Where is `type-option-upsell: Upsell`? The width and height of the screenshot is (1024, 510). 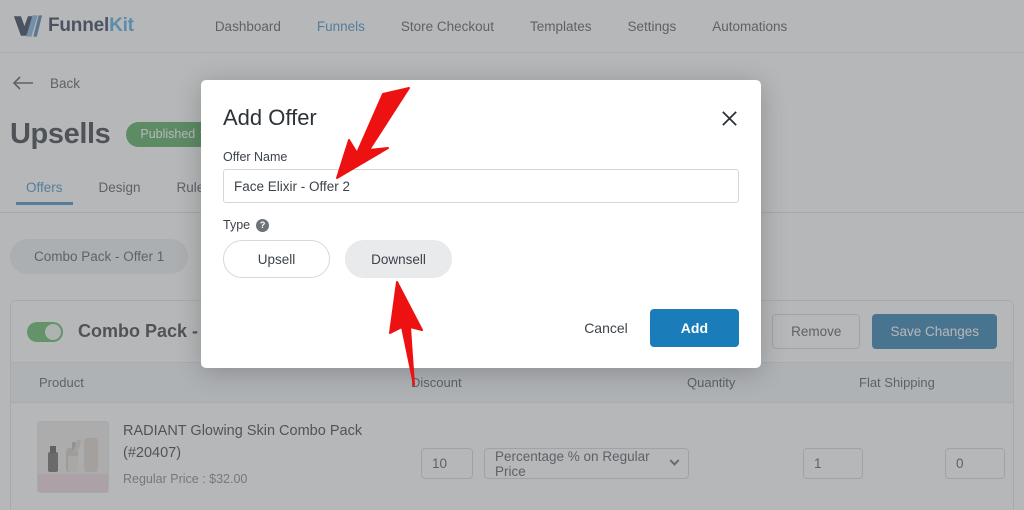 type-option-upsell: Upsell is located at coordinates (276, 259).